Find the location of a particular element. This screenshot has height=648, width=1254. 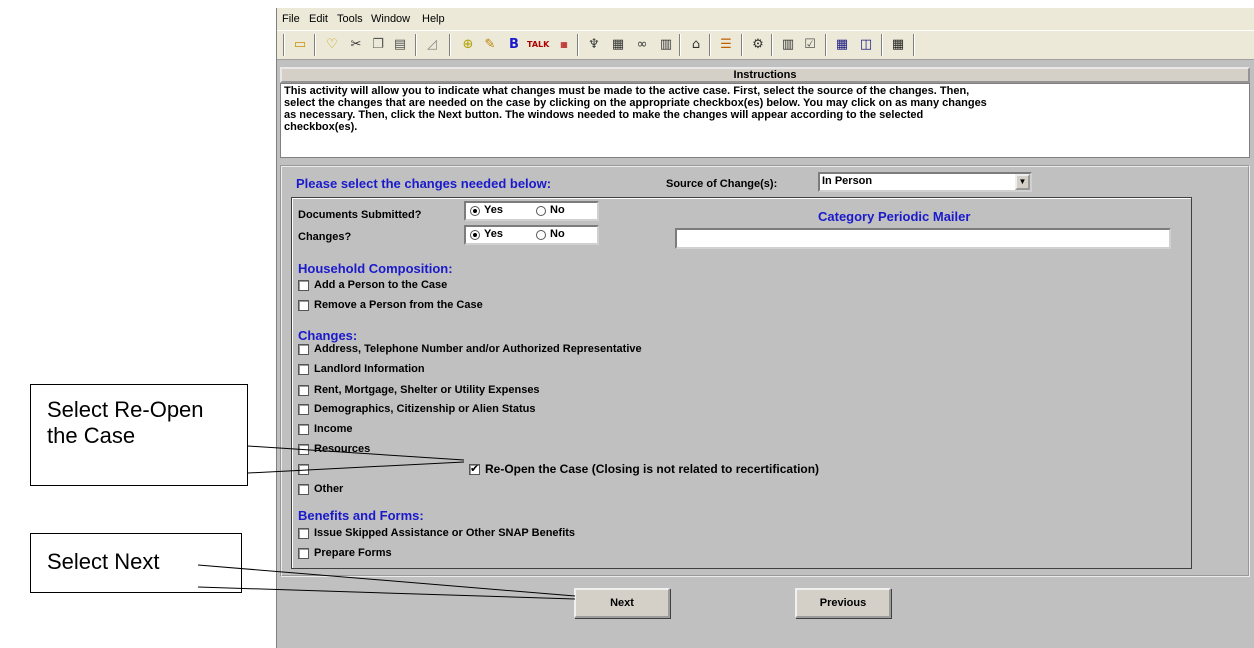

source-of-change-select: In Person ▼ is located at coordinates (925, 182).